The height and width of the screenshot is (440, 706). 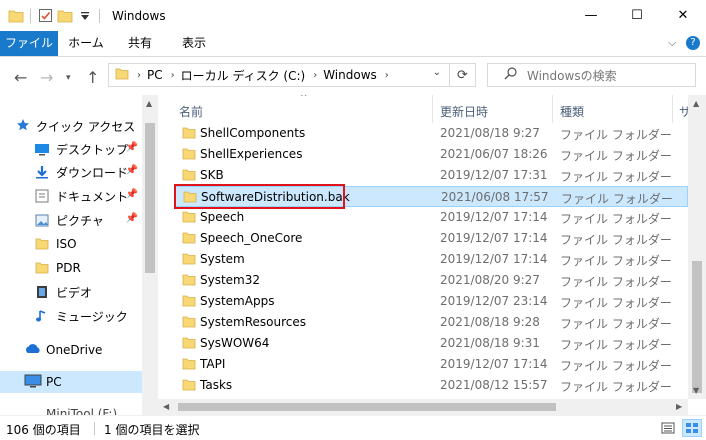 I want to click on nav-label: デスクトップ, so click(x=92, y=149).